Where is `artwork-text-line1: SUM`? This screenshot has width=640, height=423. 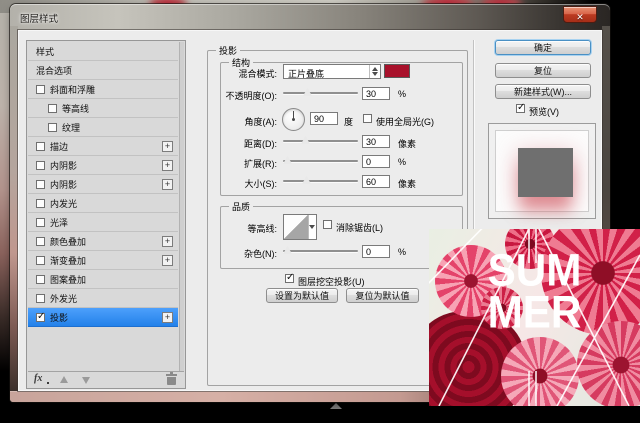
artwork-text-line1: SUM is located at coordinates (534, 270).